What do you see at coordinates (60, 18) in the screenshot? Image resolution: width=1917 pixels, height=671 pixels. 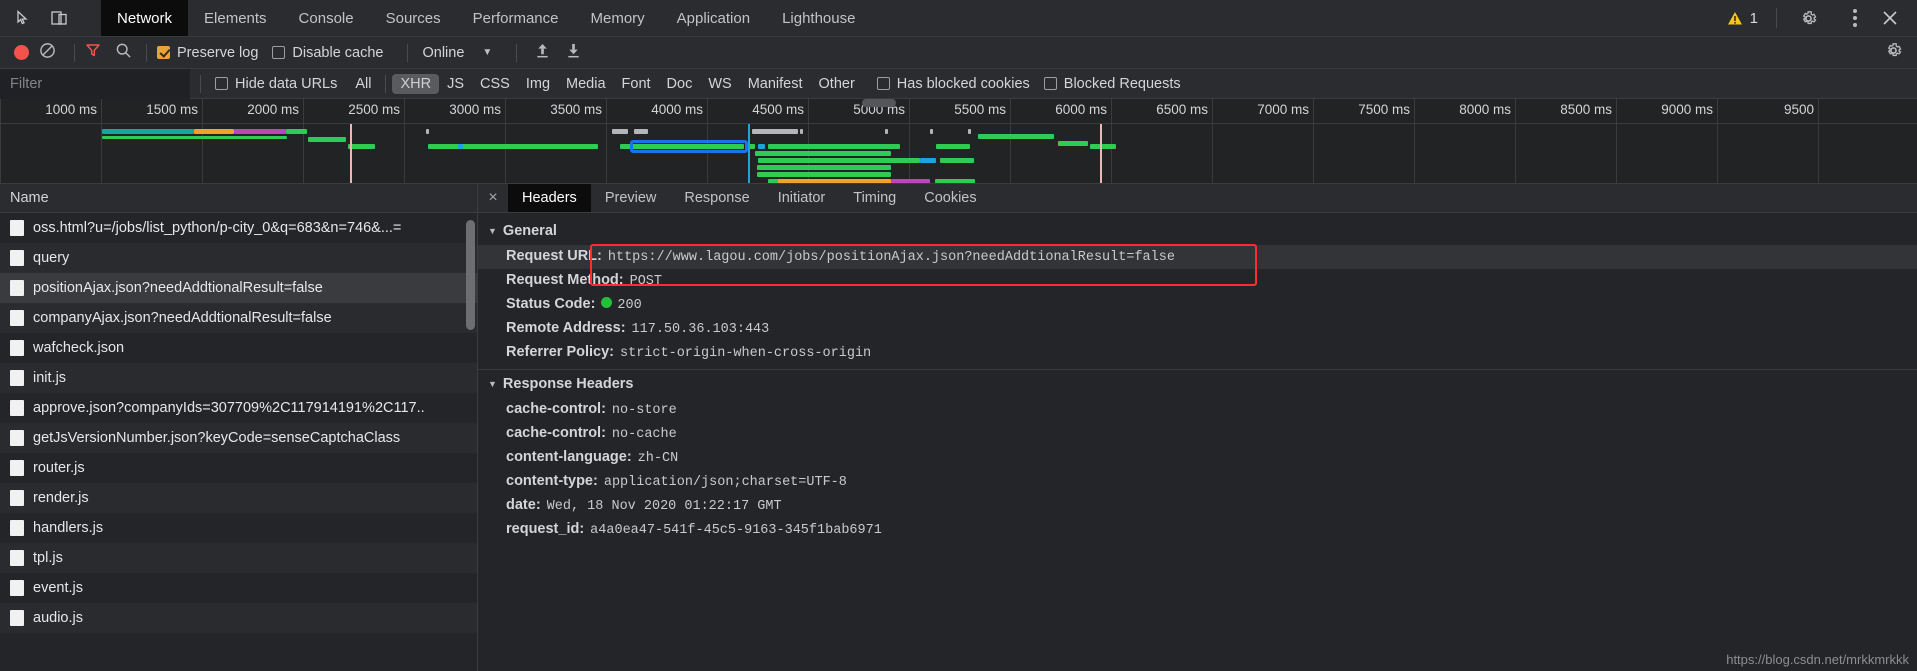 I see `device-toolbar-icon` at bounding box center [60, 18].